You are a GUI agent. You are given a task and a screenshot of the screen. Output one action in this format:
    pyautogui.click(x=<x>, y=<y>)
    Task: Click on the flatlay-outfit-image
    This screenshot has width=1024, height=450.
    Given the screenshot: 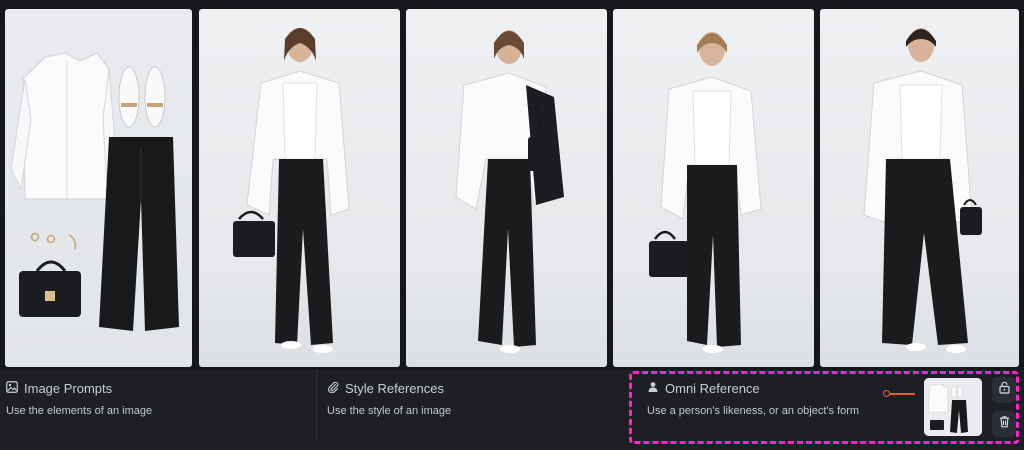 What is the action you would take?
    pyautogui.click(x=98, y=188)
    